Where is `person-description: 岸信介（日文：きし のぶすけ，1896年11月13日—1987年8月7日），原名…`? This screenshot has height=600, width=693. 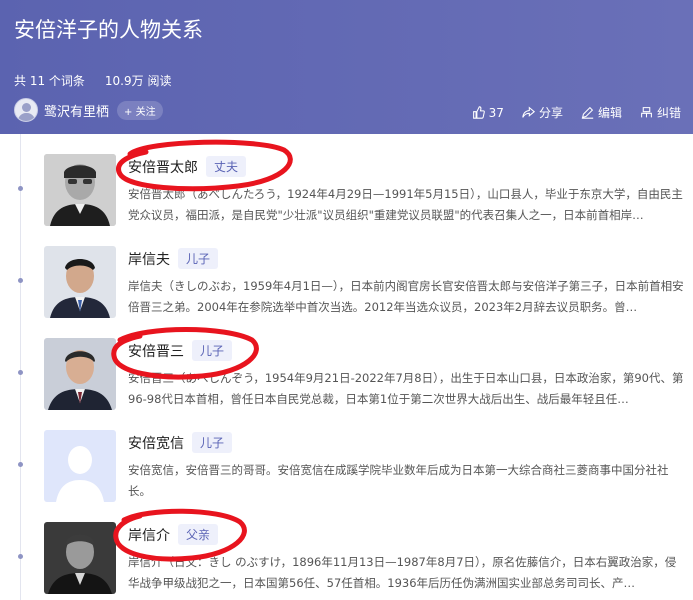 person-description: 岸信介（日文：きし のぶすけ，1896年11月13日—1987年8月7日），原名… is located at coordinates (402, 572).